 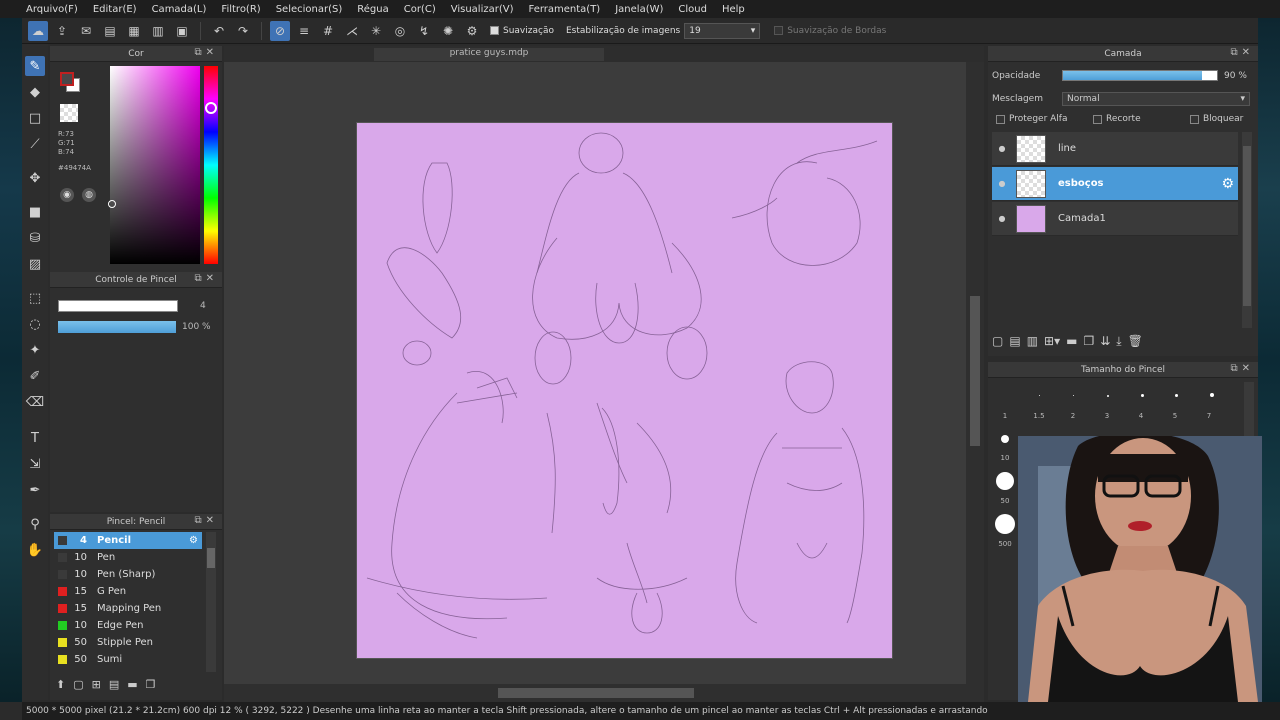 What do you see at coordinates (67, 79) in the screenshot?
I see `foreground-color-swatch` at bounding box center [67, 79].